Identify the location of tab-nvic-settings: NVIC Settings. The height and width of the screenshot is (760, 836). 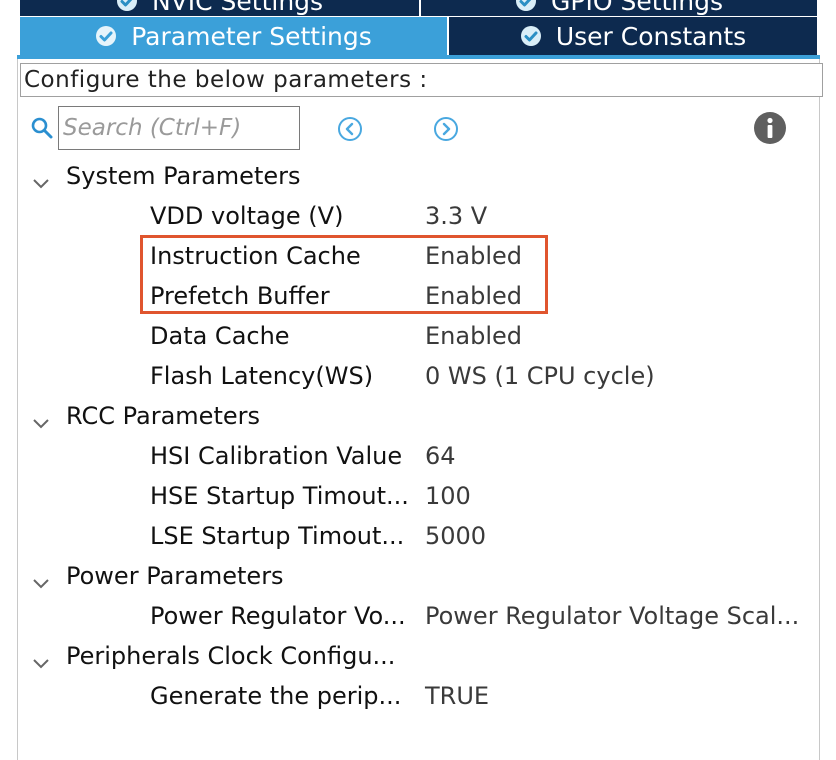
(219, 8).